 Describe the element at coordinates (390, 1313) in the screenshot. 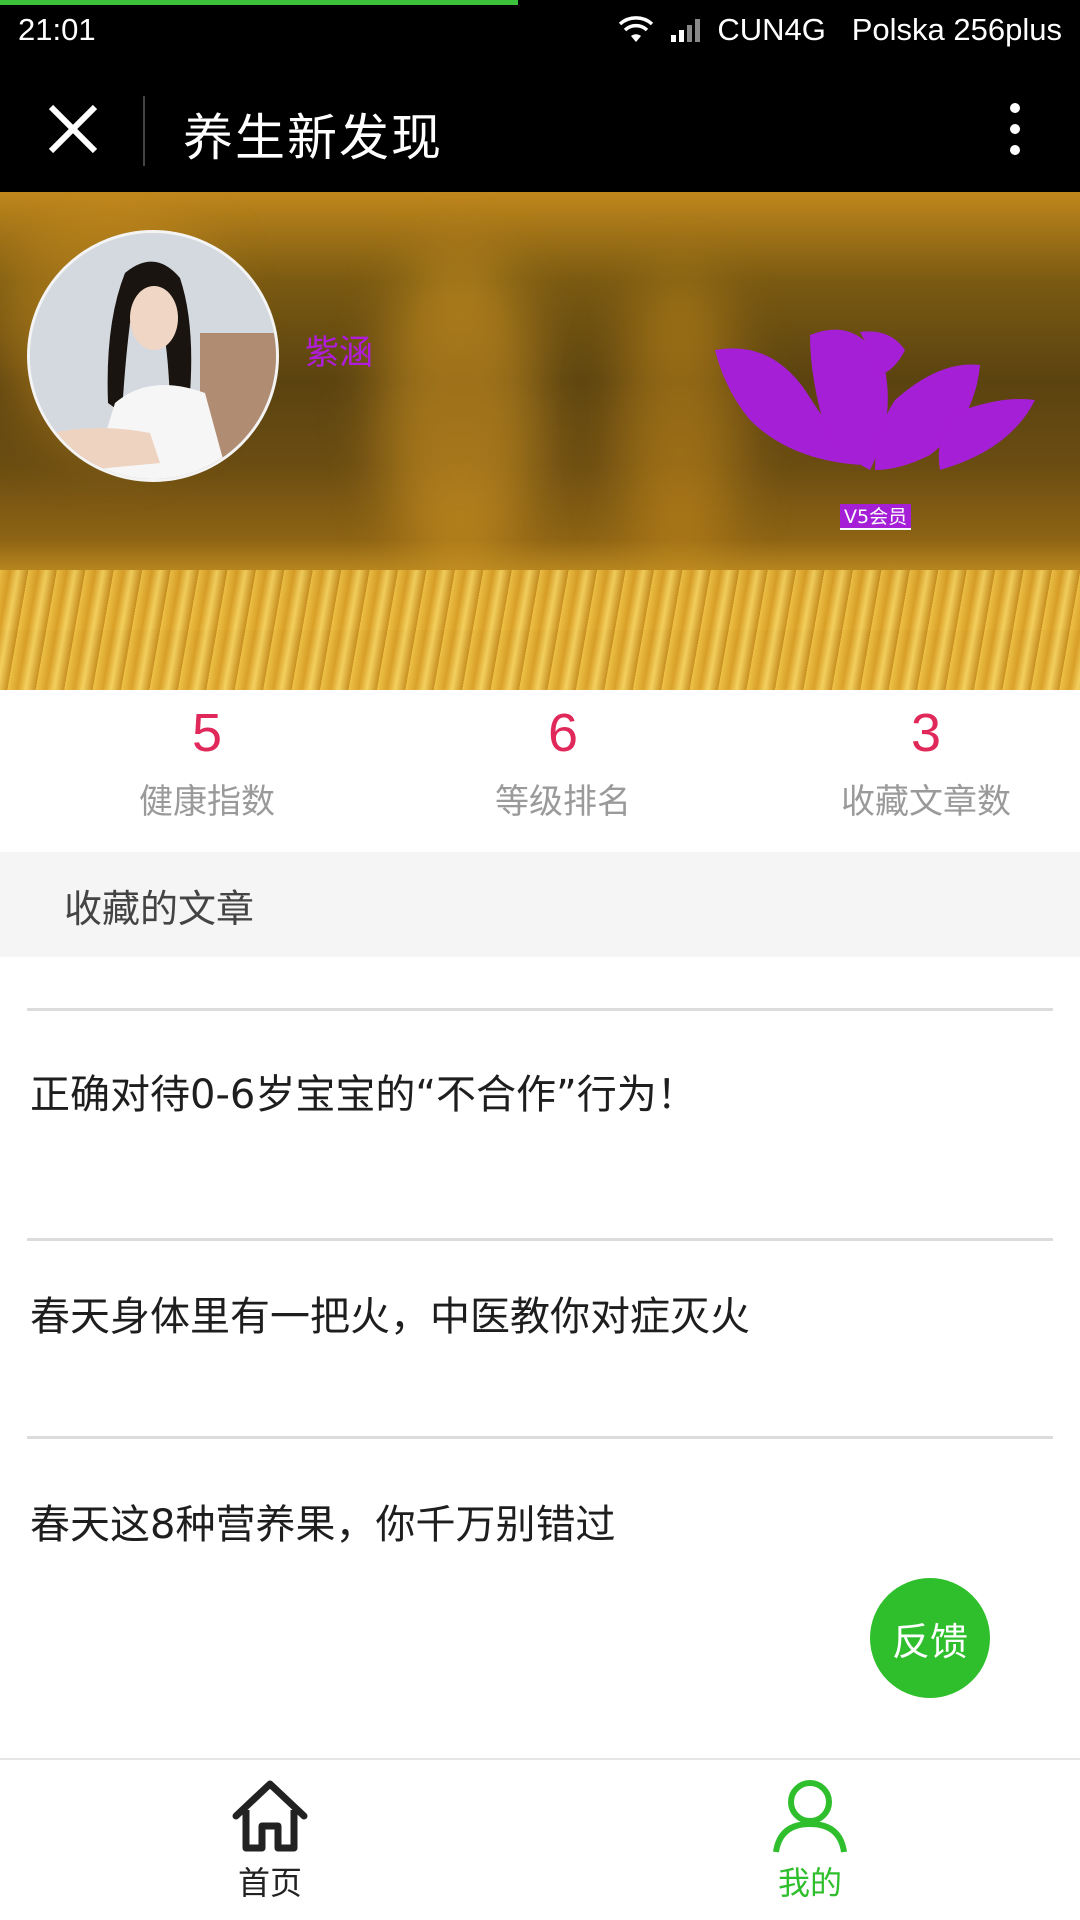

I see `article-title: 春天身体里有一把火，中医教你对症灭火` at that location.